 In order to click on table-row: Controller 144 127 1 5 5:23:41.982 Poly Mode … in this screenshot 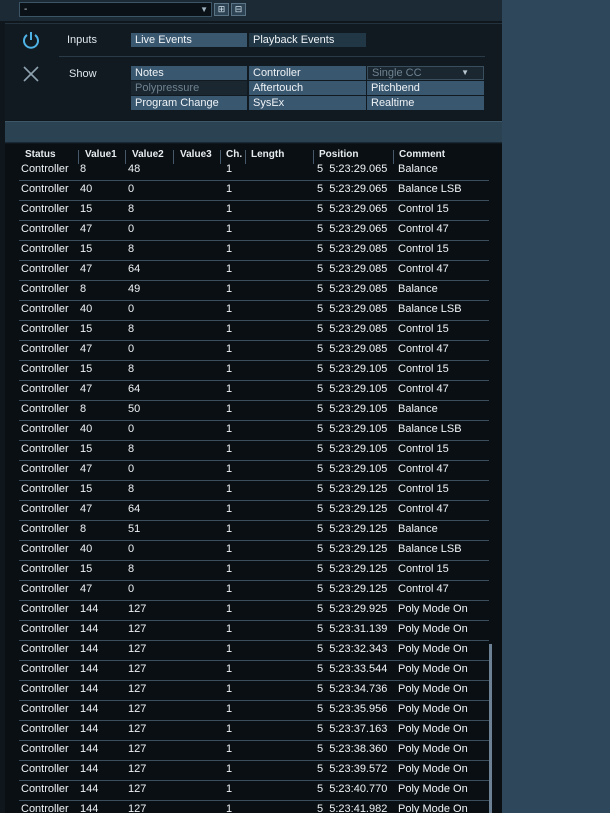, I will do `click(254, 807)`.